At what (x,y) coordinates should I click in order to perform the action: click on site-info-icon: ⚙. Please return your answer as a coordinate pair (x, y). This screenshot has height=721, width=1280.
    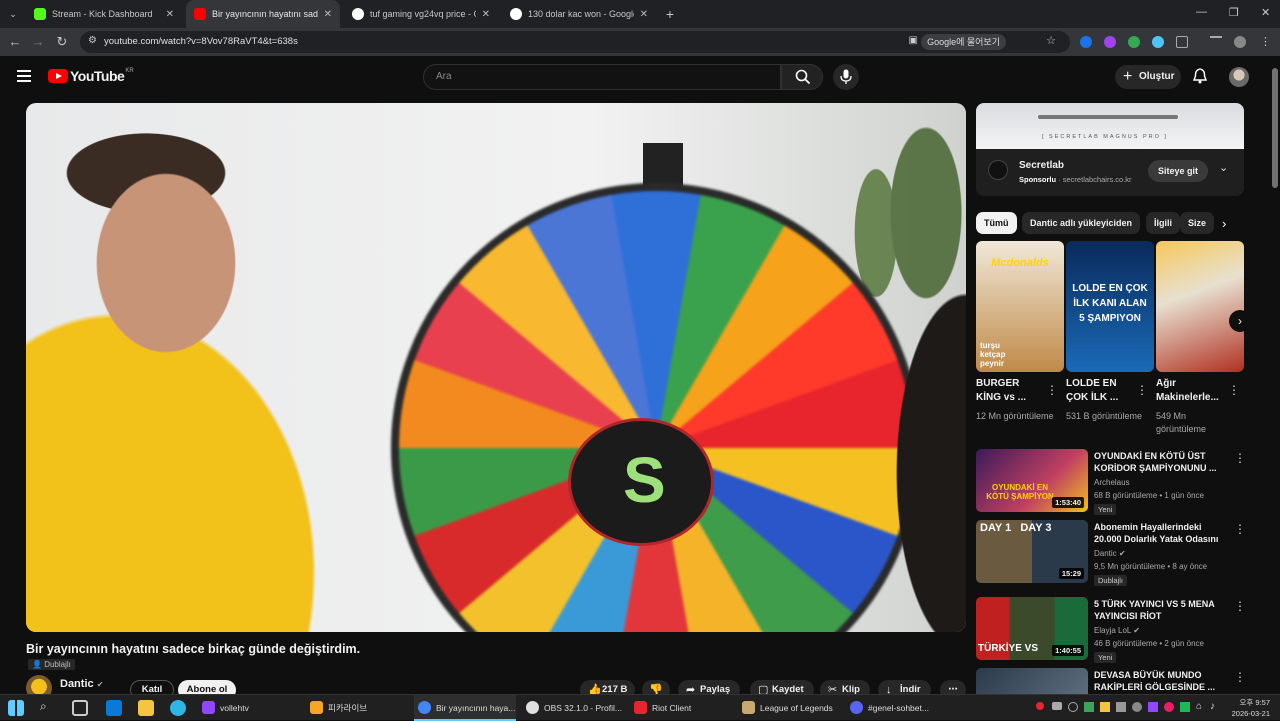
    Looking at the image, I should click on (92, 40).